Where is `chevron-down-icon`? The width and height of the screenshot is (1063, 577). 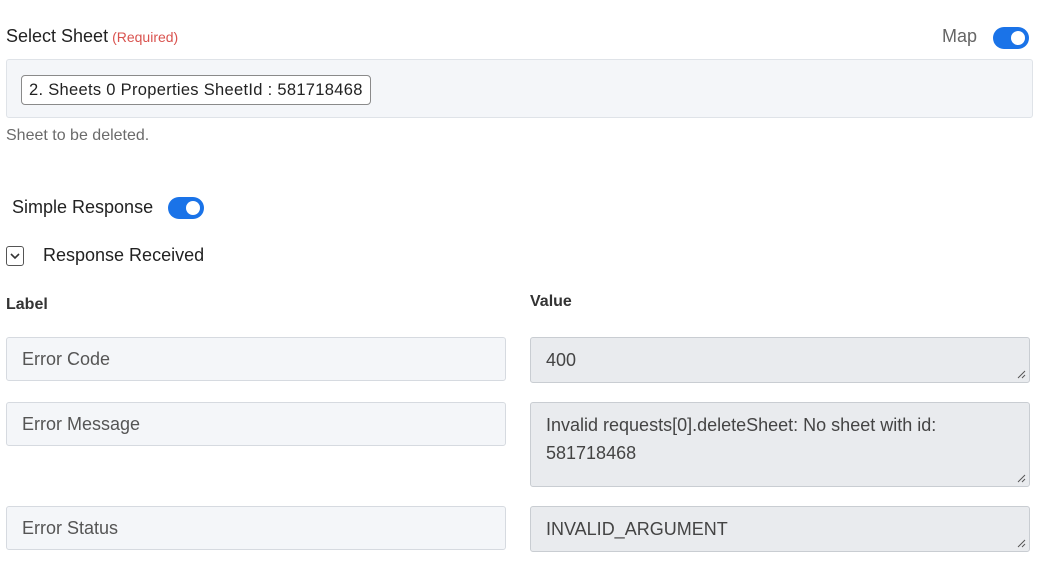
chevron-down-icon is located at coordinates (15, 256).